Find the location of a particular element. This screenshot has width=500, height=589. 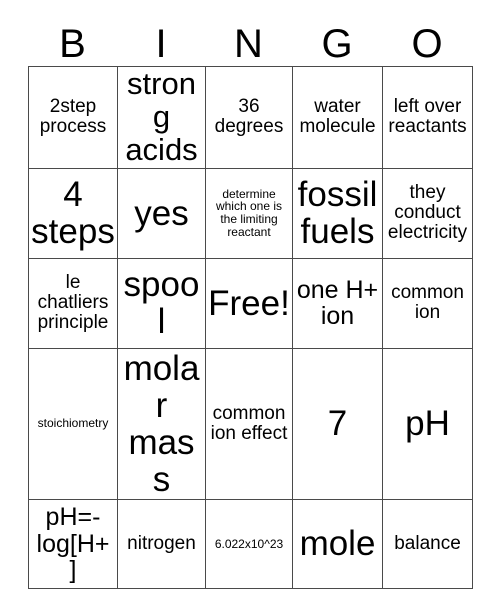

bingo-cell-o2: they conduct electricity is located at coordinates (427, 213).